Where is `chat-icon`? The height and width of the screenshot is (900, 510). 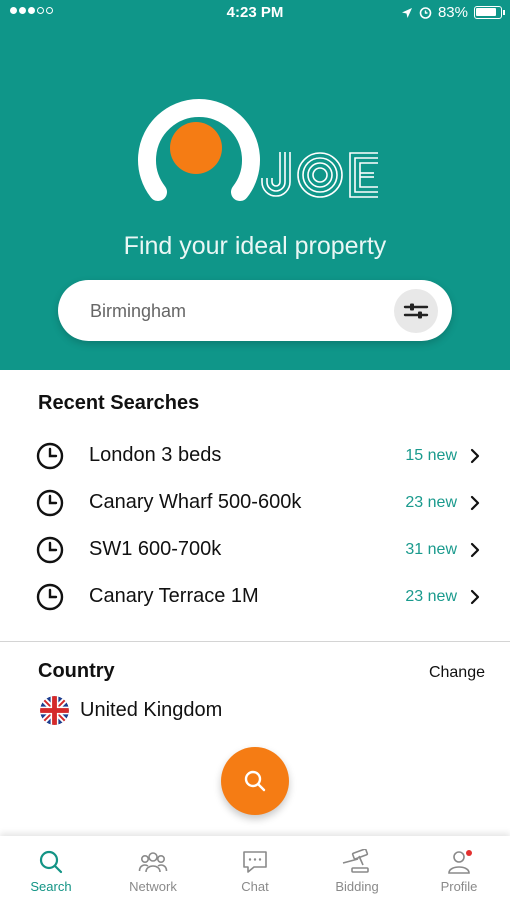
chat-icon is located at coordinates (255, 862).